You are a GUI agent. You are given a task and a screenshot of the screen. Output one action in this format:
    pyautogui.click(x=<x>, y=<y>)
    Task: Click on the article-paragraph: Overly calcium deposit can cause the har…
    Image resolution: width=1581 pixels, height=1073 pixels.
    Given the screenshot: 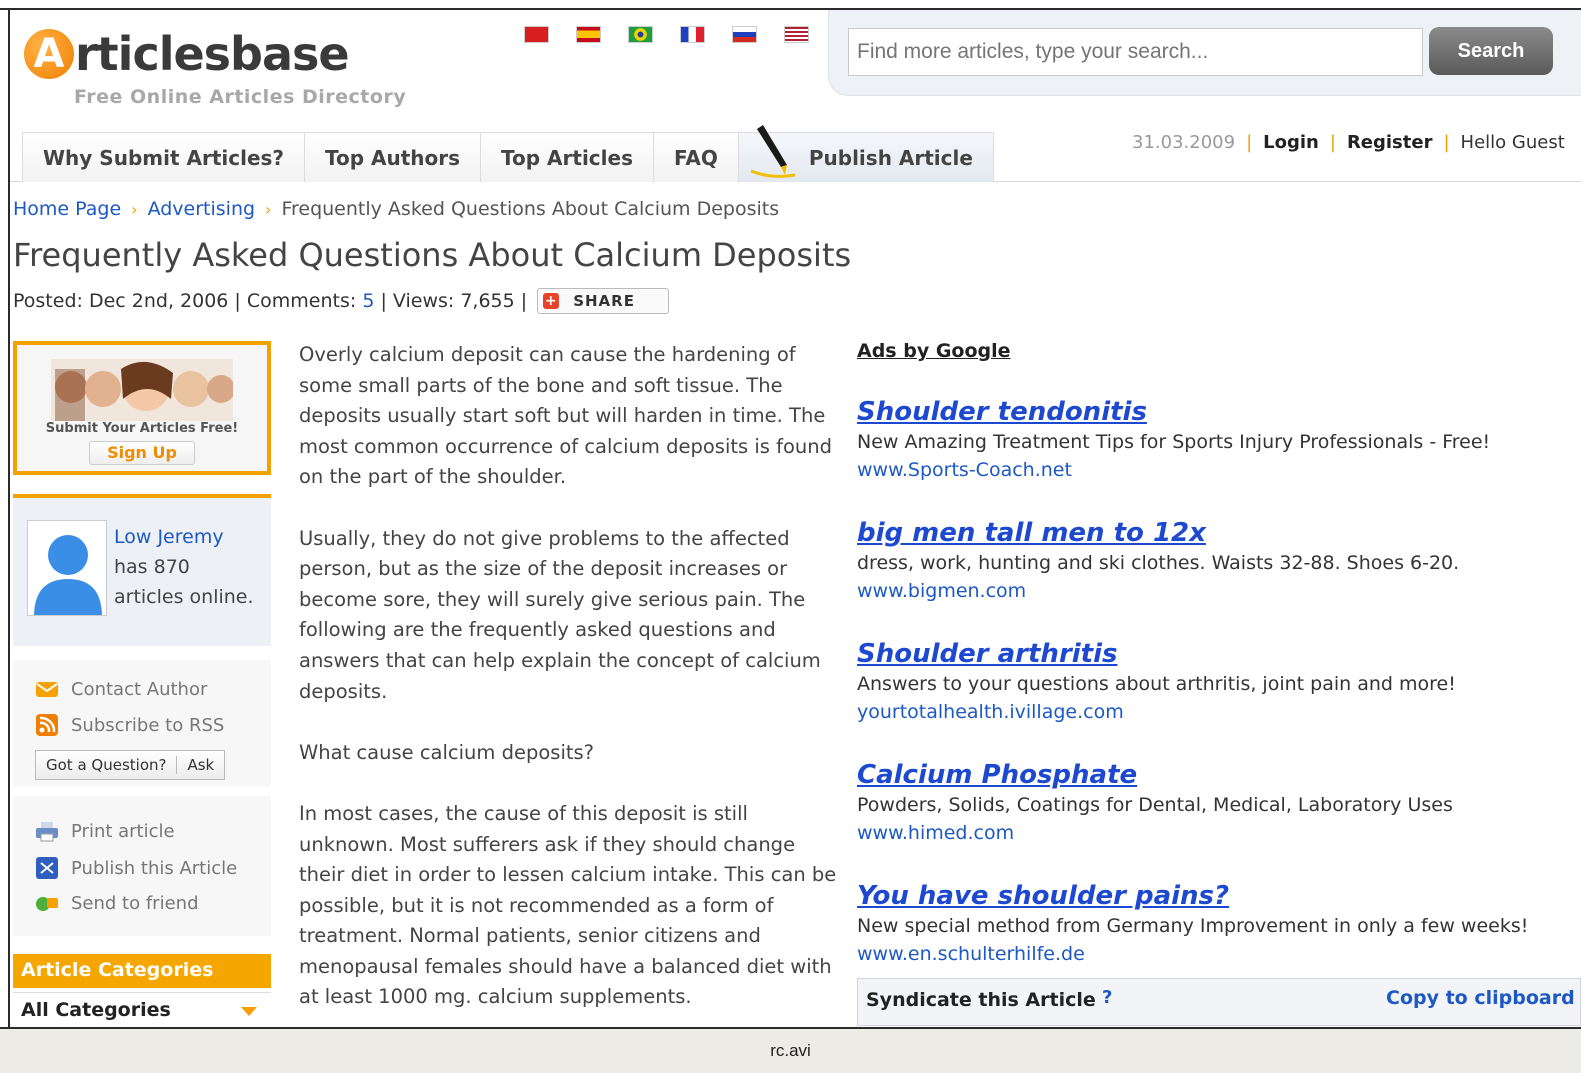 What is the action you would take?
    pyautogui.click(x=566, y=416)
    